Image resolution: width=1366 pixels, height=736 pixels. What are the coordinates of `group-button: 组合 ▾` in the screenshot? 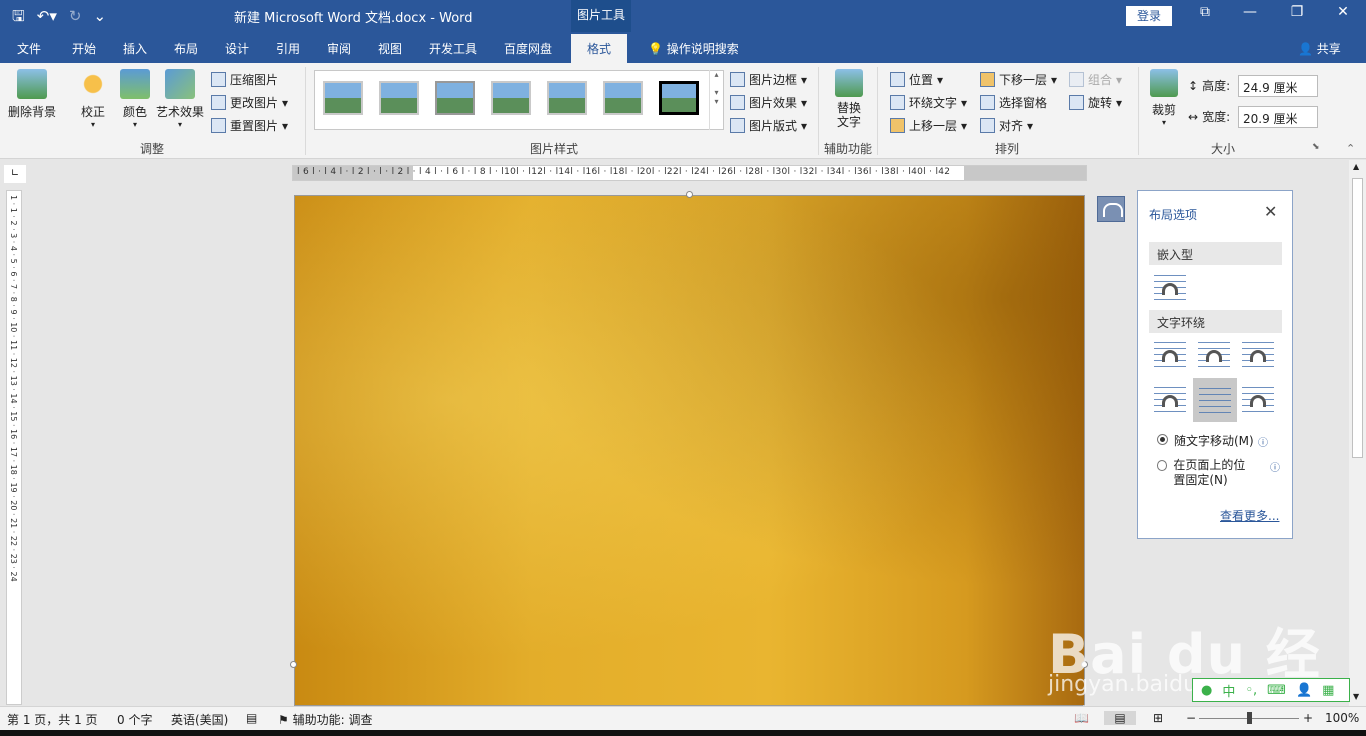 It's located at (1095, 79).